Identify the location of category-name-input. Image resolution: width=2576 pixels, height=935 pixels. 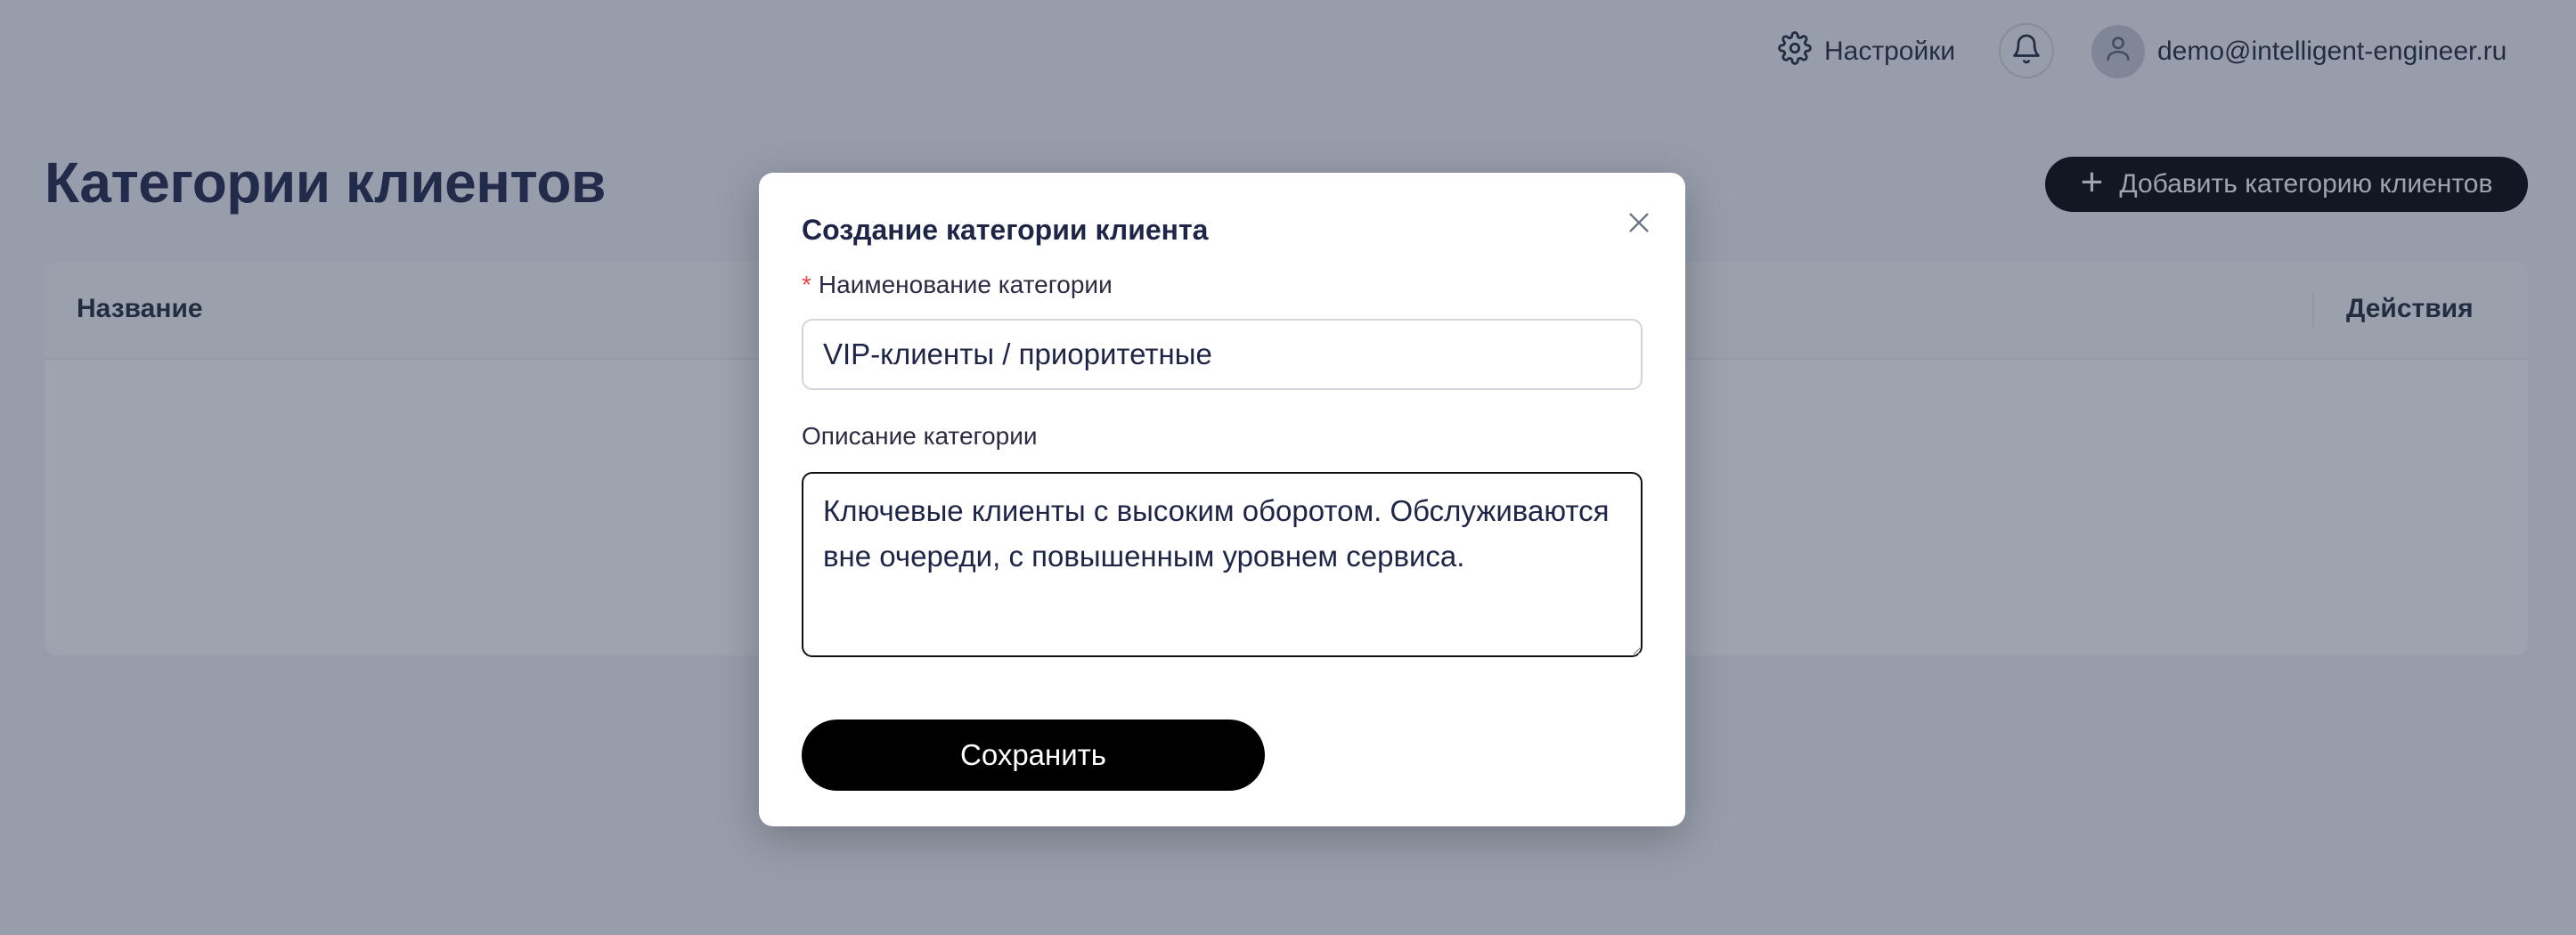
(1222, 354).